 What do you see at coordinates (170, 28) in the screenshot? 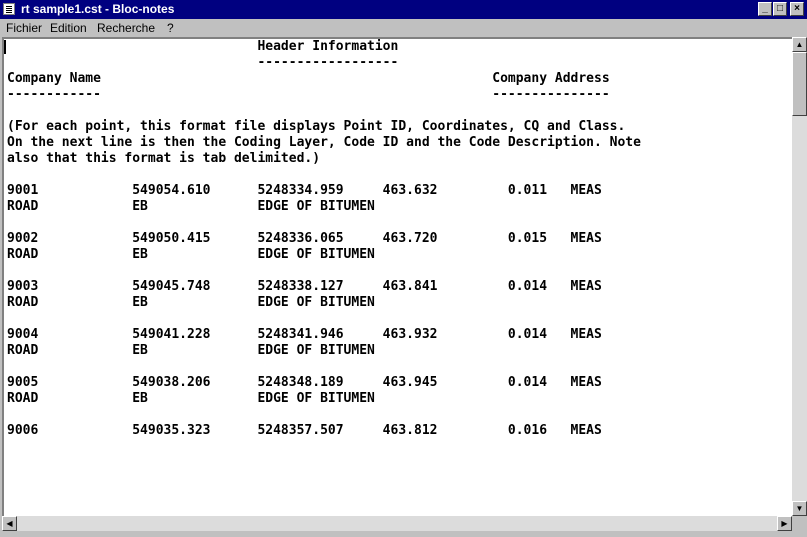
I see `menu-help: ?` at bounding box center [170, 28].